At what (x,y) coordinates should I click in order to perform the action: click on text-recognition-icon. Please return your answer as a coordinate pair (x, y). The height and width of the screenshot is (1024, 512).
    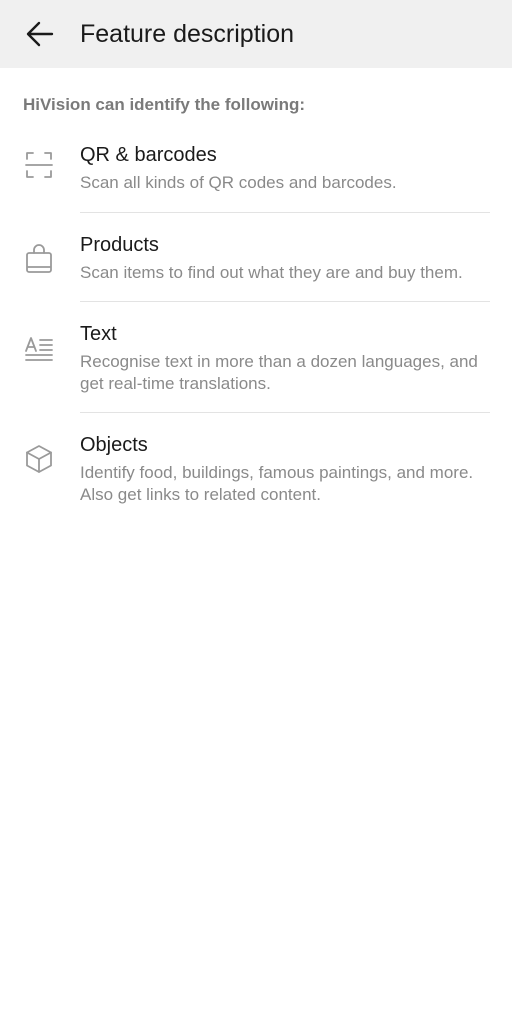
    Looking at the image, I should click on (39, 349).